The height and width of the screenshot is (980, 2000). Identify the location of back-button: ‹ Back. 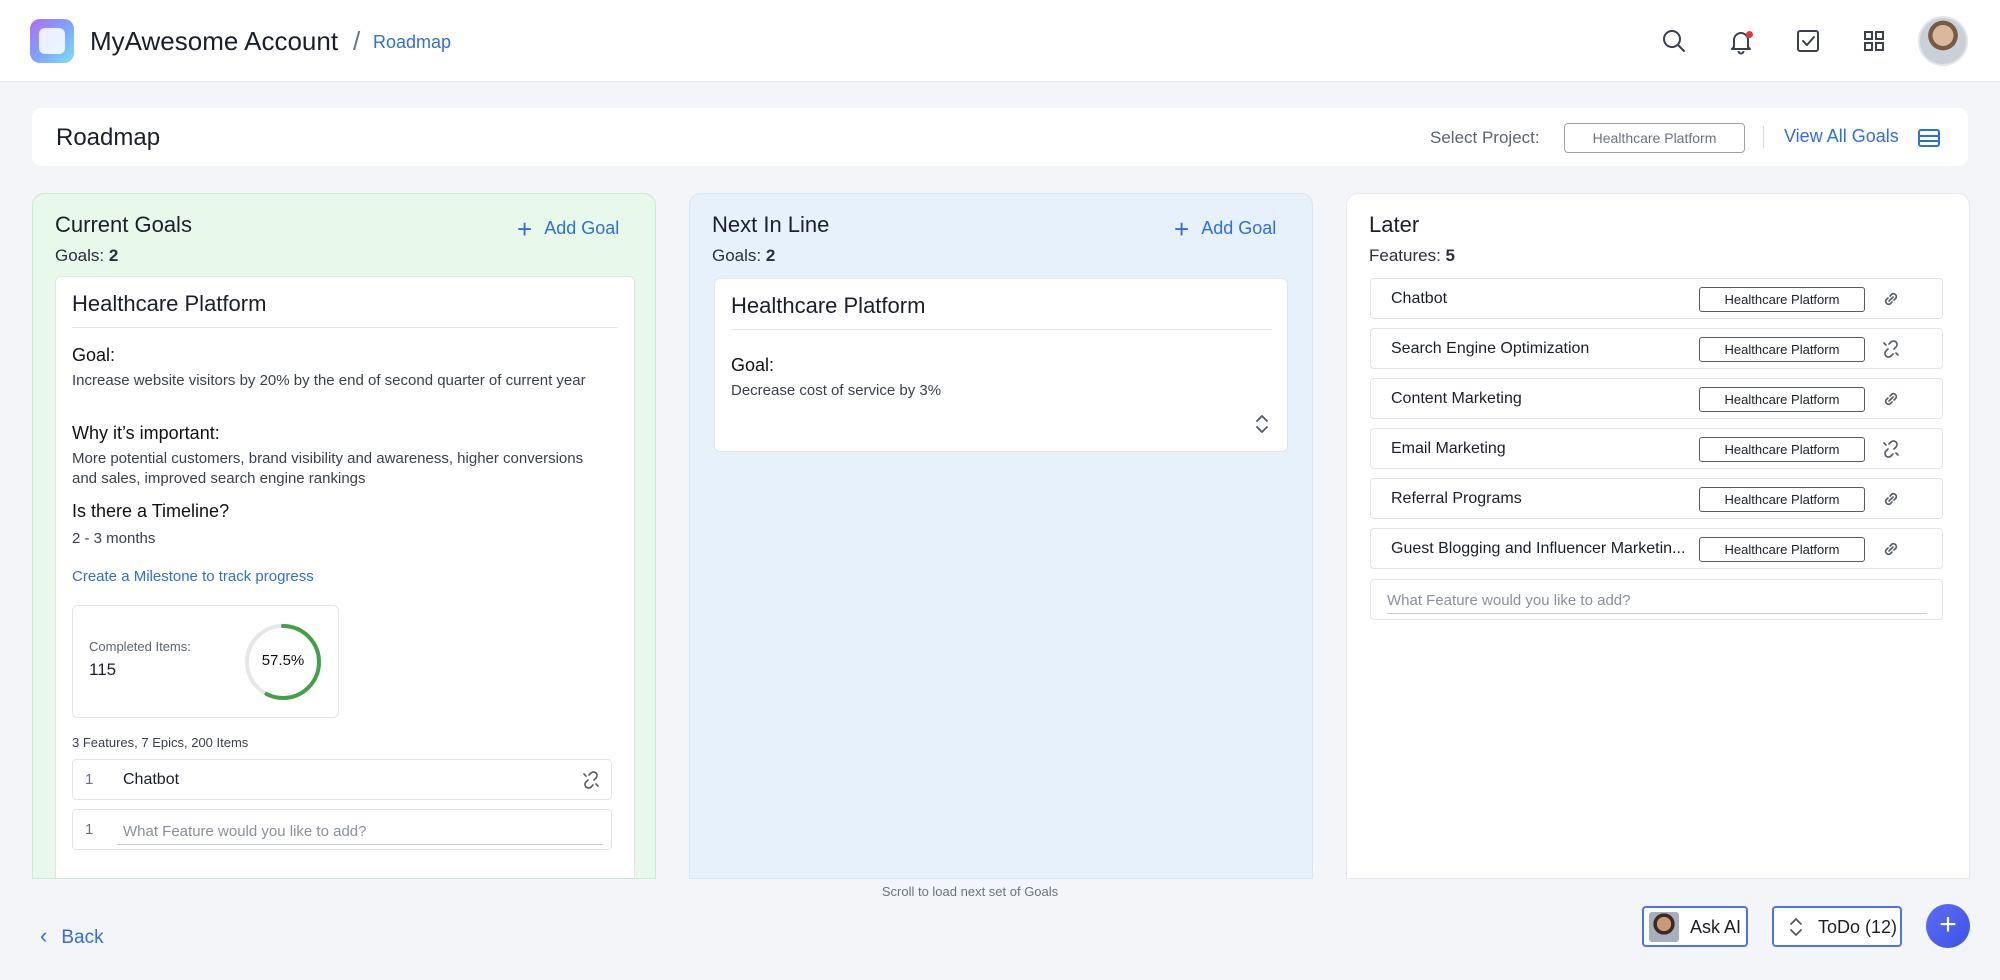
(72, 936).